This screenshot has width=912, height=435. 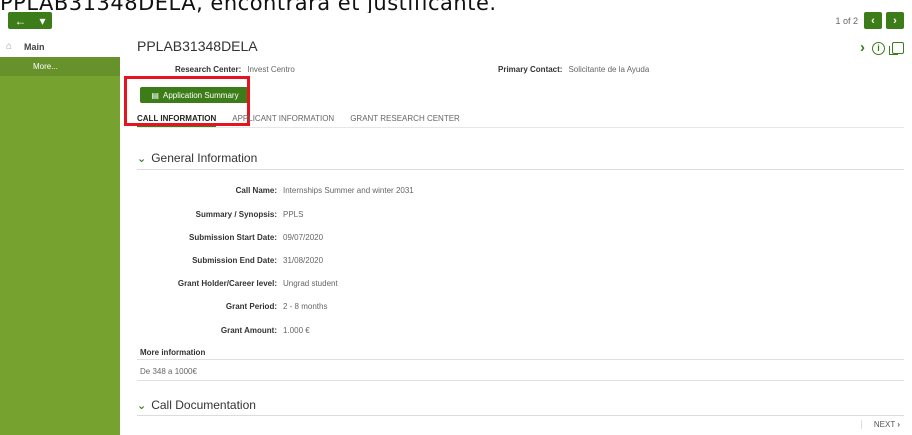 What do you see at coordinates (271, 69) in the screenshot?
I see `research-center-value: Invest Centro` at bounding box center [271, 69].